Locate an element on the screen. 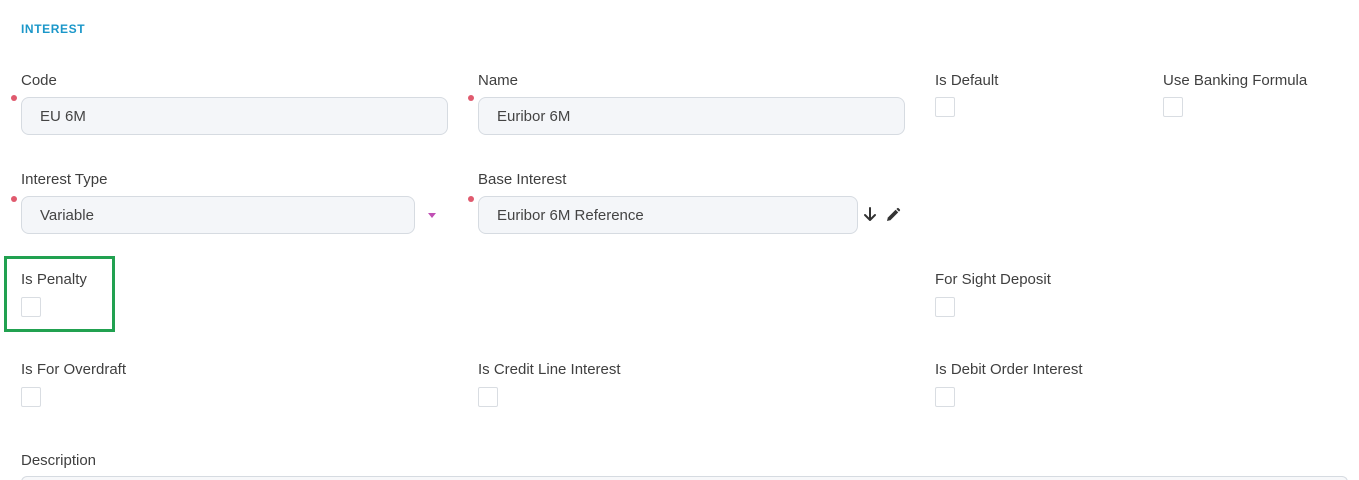  interest-type-select: Variable is located at coordinates (218, 215).